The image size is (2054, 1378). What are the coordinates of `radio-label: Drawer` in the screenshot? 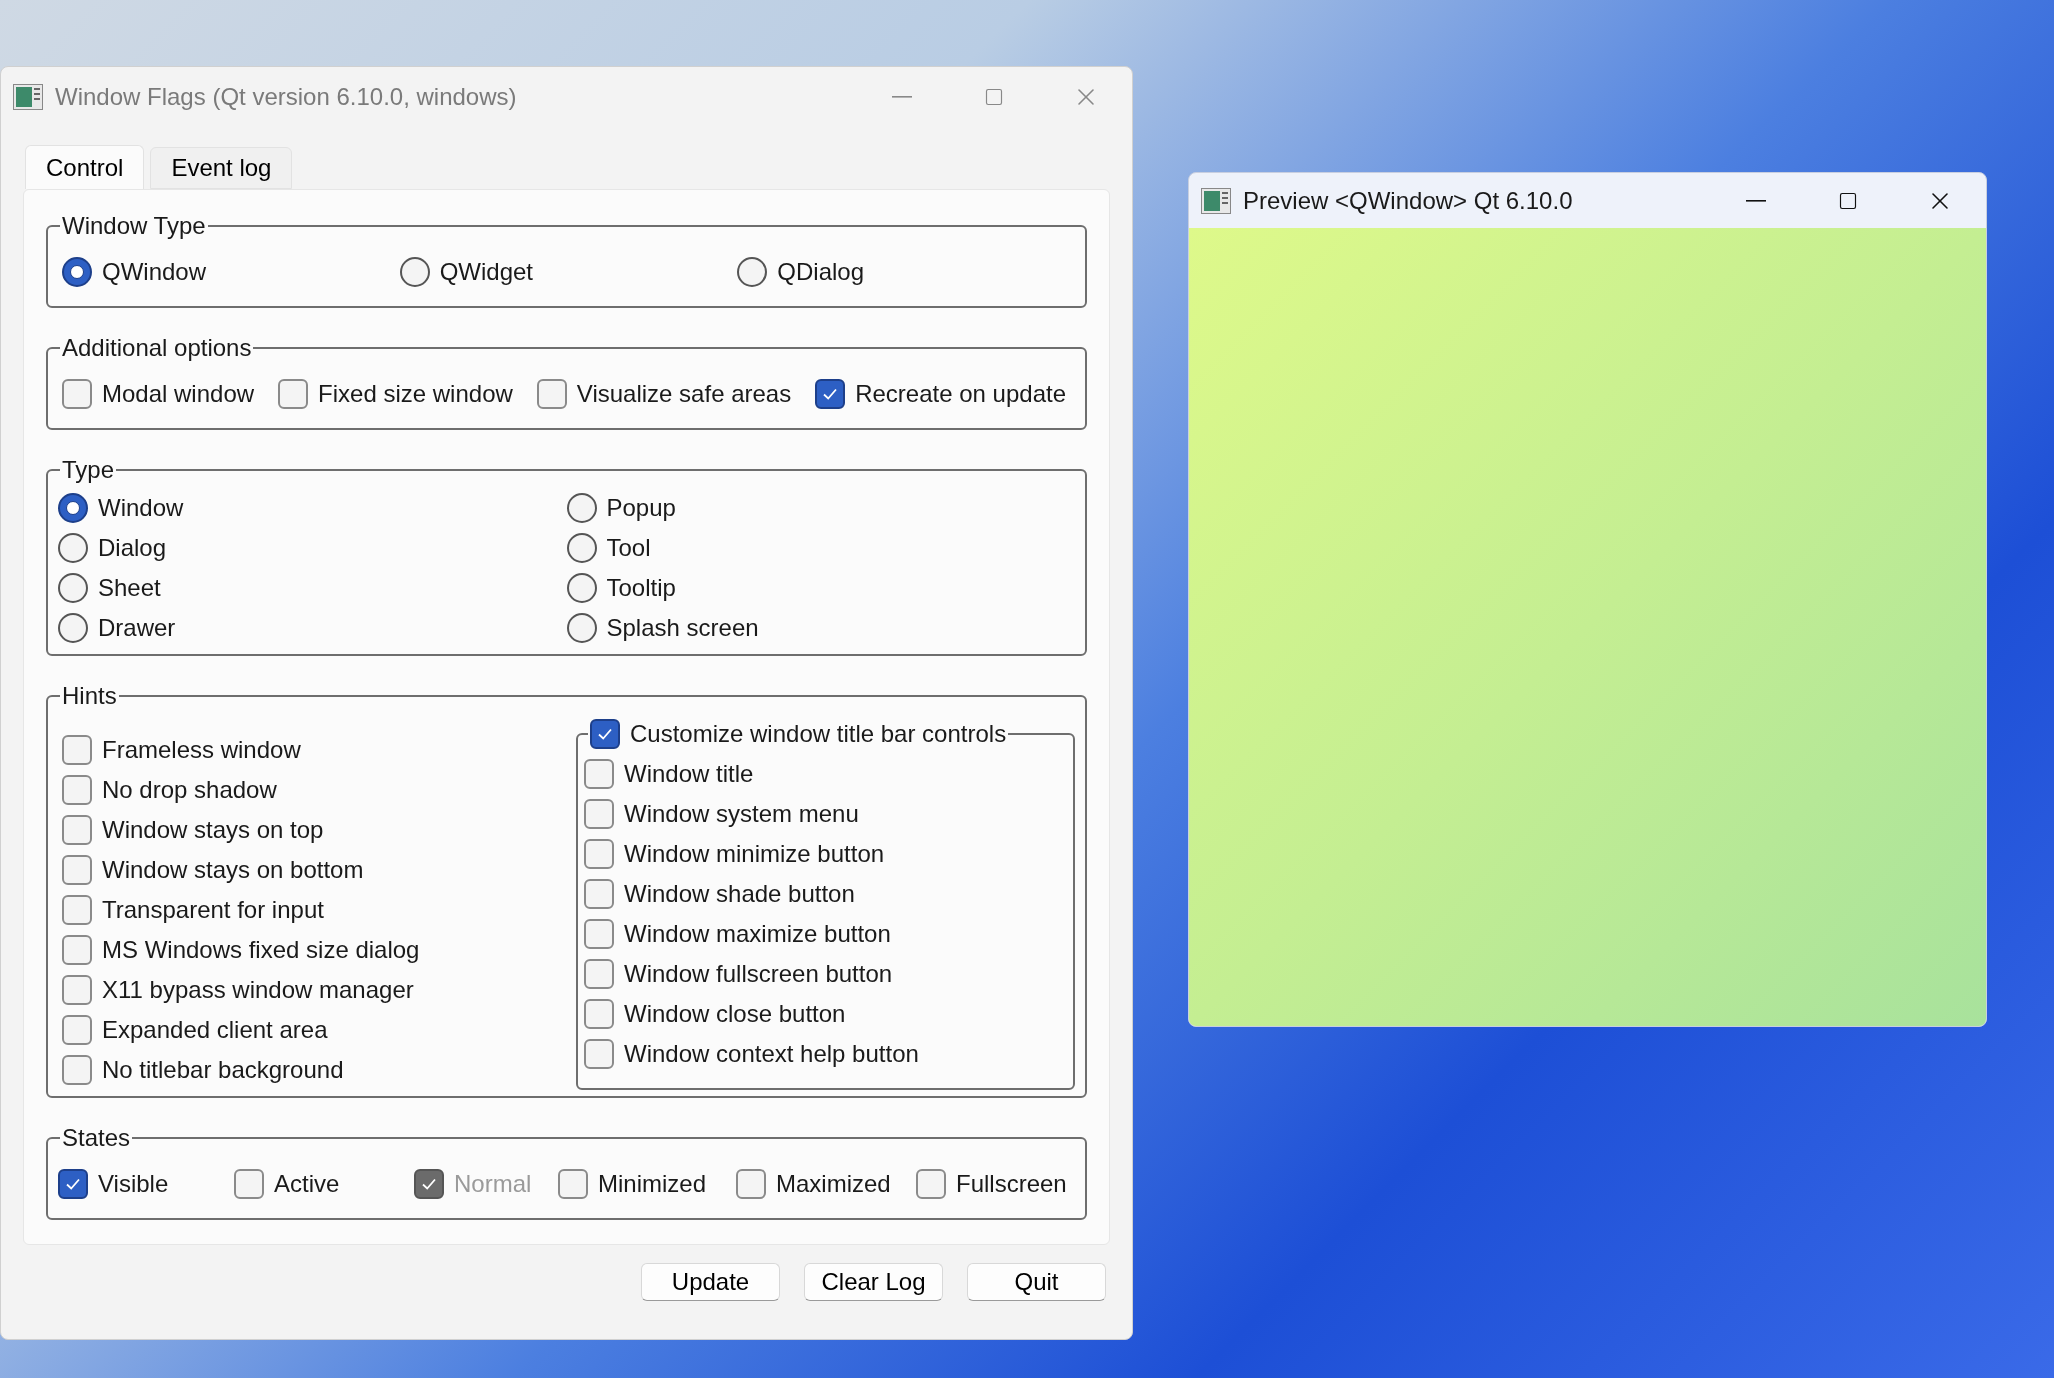 It's located at (137, 628).